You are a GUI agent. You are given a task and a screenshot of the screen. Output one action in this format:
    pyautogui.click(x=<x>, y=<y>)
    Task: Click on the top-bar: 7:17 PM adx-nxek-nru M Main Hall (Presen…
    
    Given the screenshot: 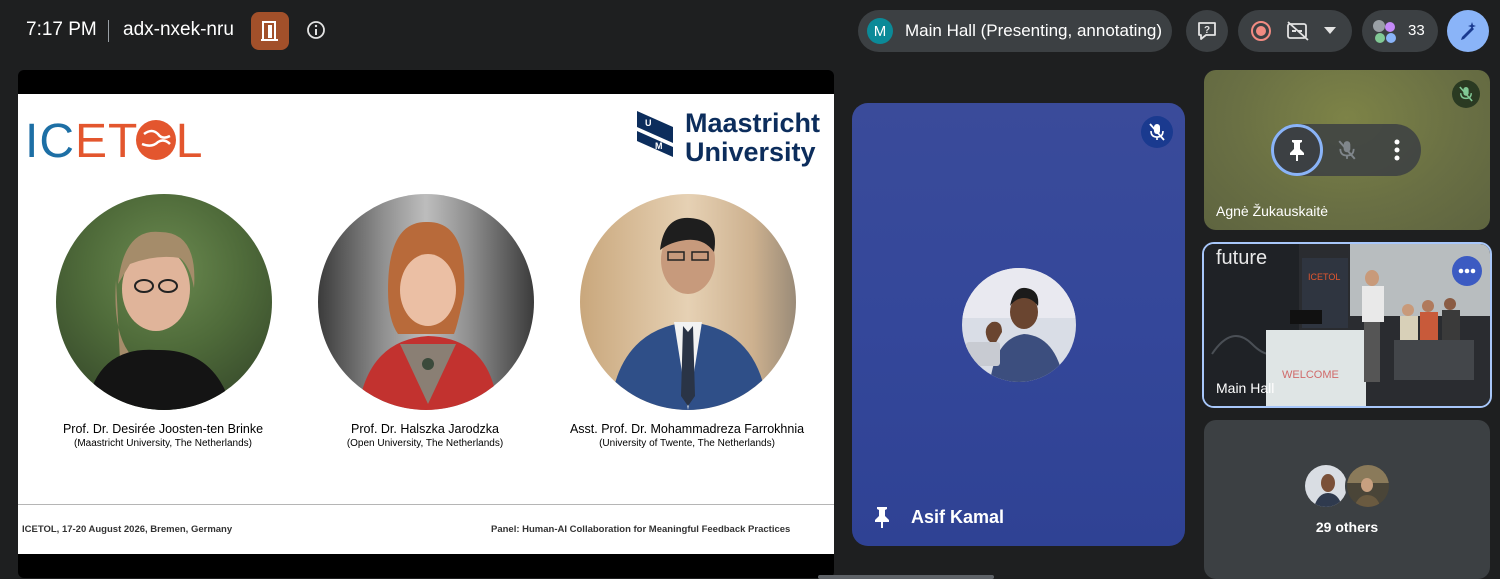 What is the action you would take?
    pyautogui.click(x=750, y=31)
    